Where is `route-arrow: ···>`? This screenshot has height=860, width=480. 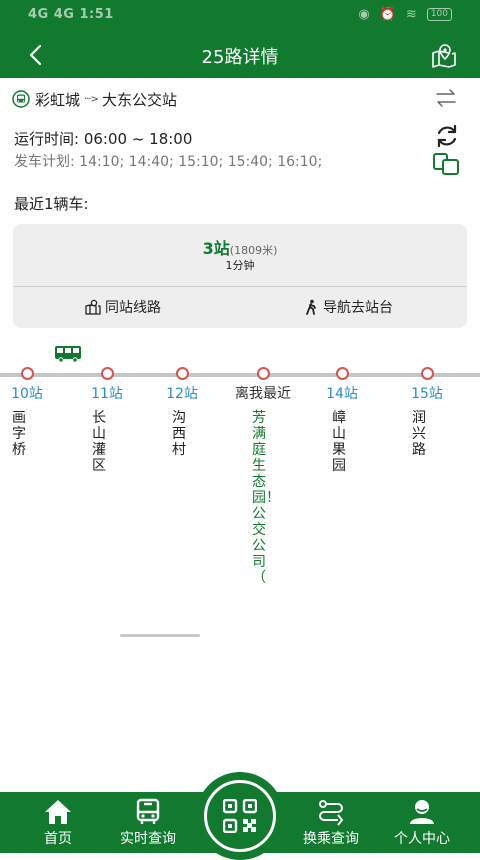
route-arrow: ···> is located at coordinates (91, 99).